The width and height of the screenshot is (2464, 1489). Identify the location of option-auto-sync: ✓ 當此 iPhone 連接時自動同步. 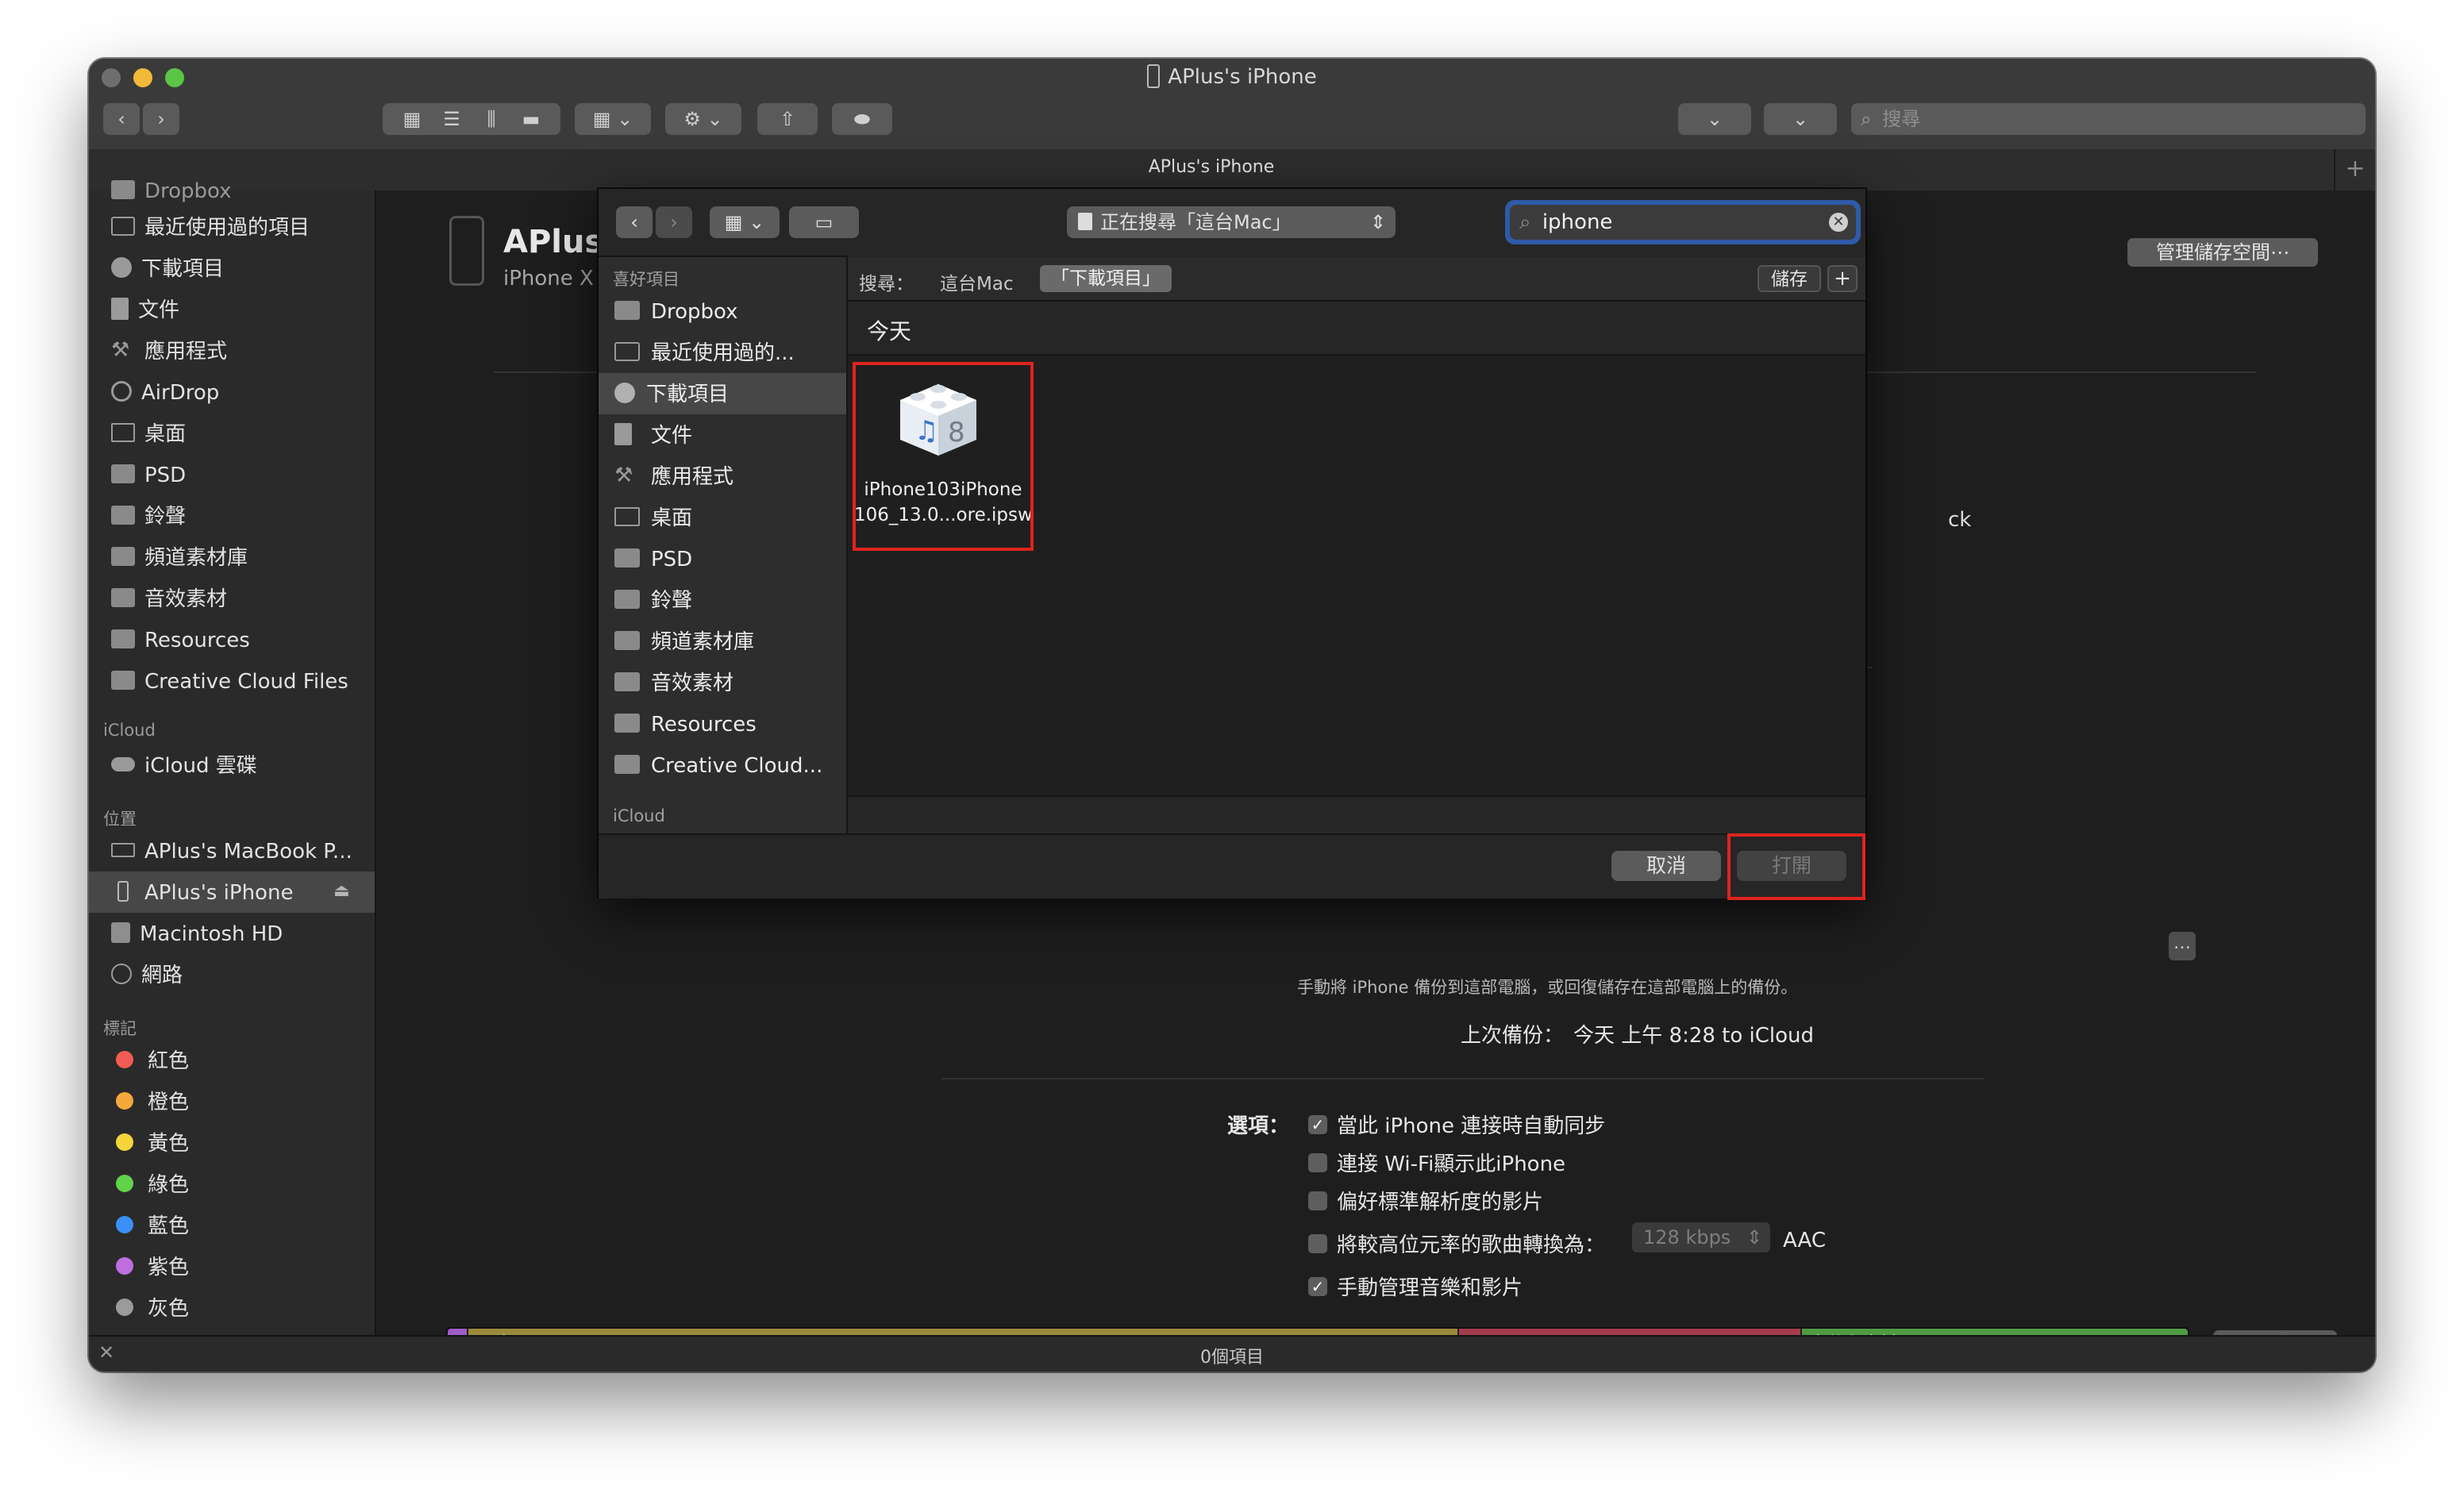
(1456, 1125).